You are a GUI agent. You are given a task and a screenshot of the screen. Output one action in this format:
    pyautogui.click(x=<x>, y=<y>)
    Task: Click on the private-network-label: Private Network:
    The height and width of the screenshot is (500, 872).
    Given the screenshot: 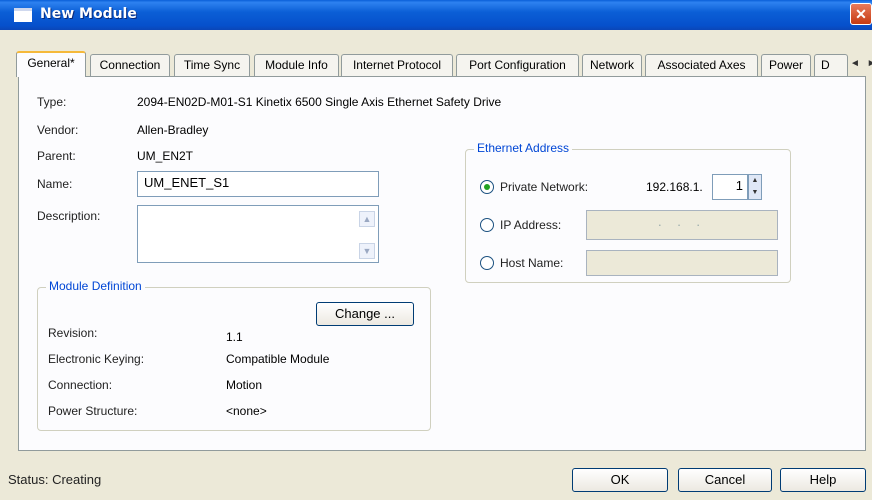 What is the action you would take?
    pyautogui.click(x=544, y=187)
    